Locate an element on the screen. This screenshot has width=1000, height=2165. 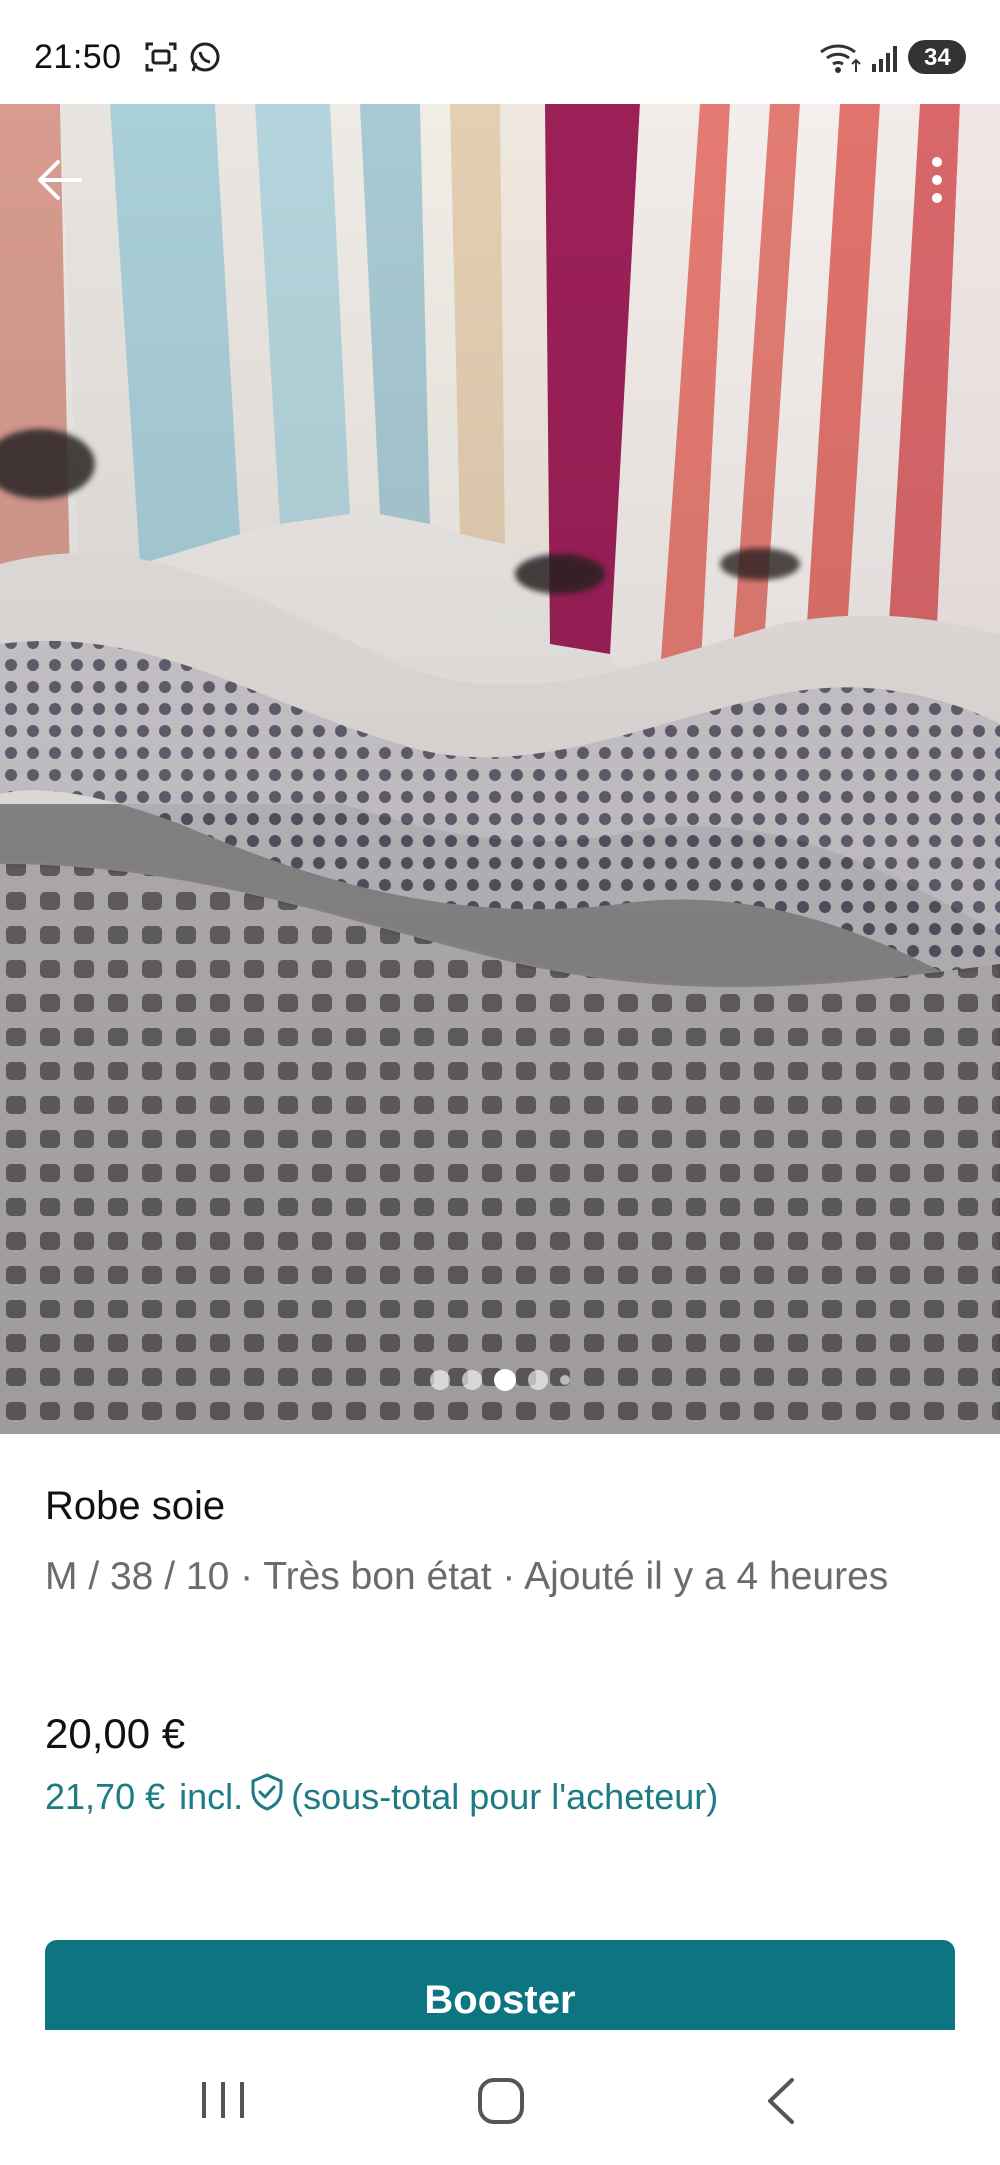
system-nav-bar is located at coordinates (500, 2097).